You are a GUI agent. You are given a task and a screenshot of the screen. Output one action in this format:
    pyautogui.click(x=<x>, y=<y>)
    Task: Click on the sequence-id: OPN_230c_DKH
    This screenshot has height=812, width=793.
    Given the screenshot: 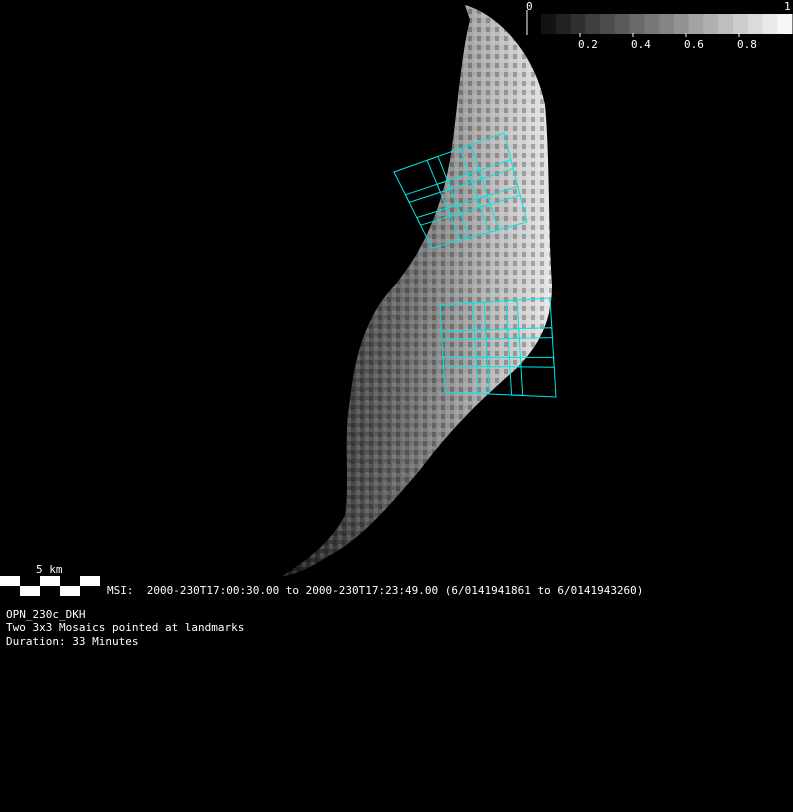 What is the action you would take?
    pyautogui.click(x=46, y=614)
    